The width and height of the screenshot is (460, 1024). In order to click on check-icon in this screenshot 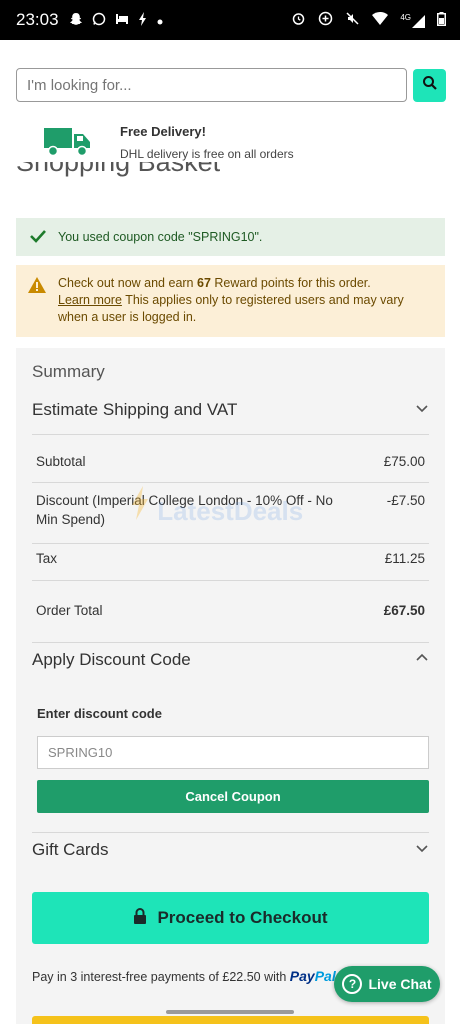, I will do `click(38, 237)`.